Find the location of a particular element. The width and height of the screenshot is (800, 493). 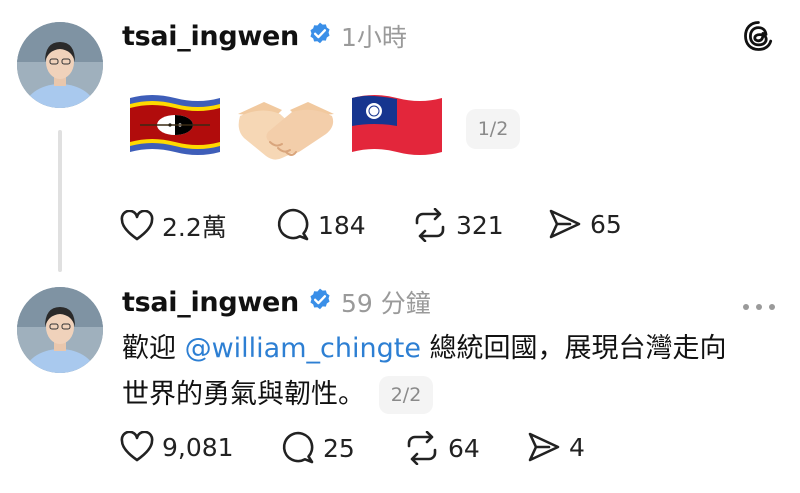

post-text-line-2: 世界的勇氣與韌性。 2/2 is located at coordinates (452, 395).